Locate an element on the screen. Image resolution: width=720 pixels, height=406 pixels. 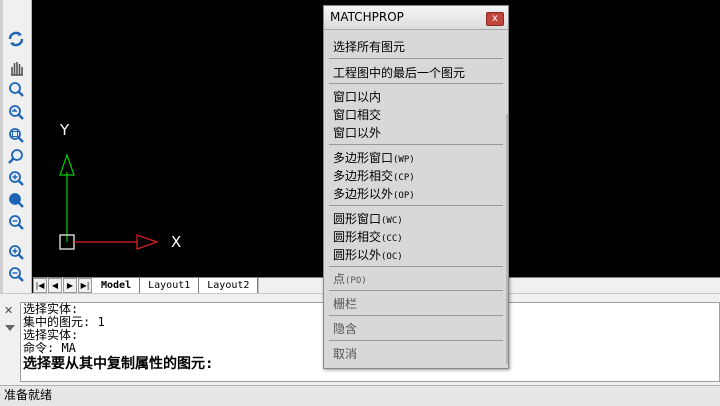
zoom-window-icon is located at coordinates (16, 135).